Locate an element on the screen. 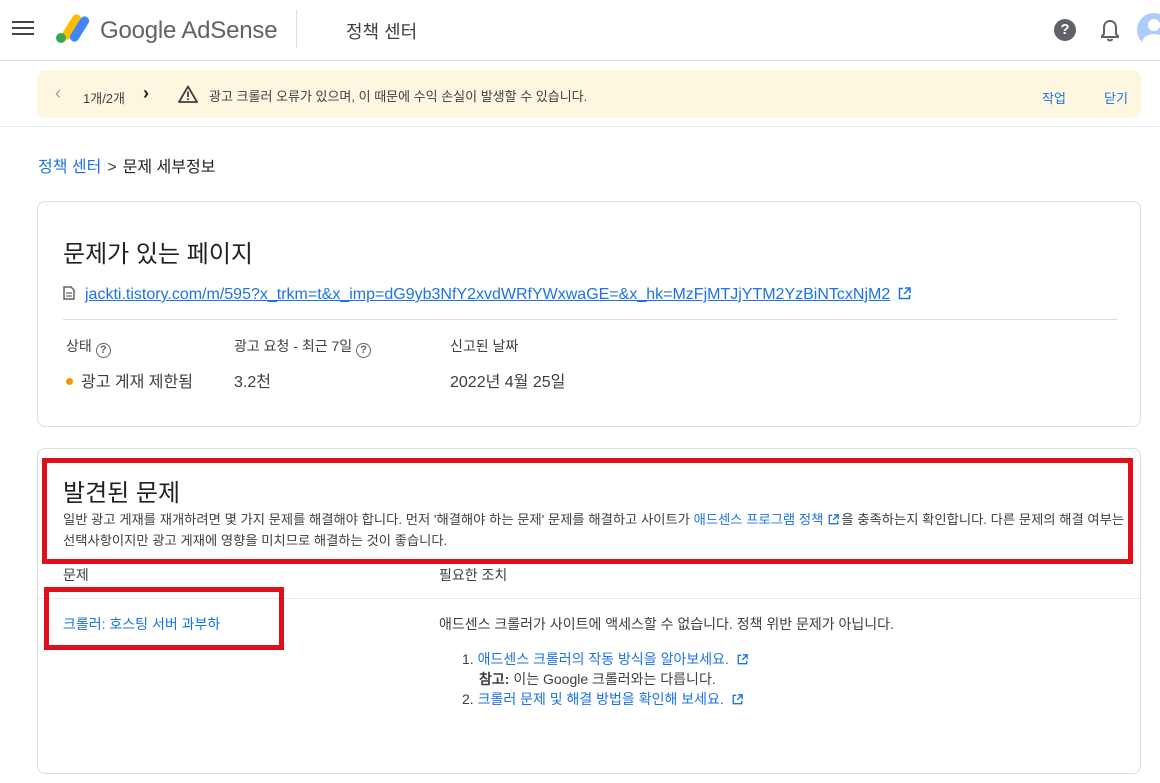  breadcrumb: 정책 센터 > 문제 세부정보 is located at coordinates (126, 165).